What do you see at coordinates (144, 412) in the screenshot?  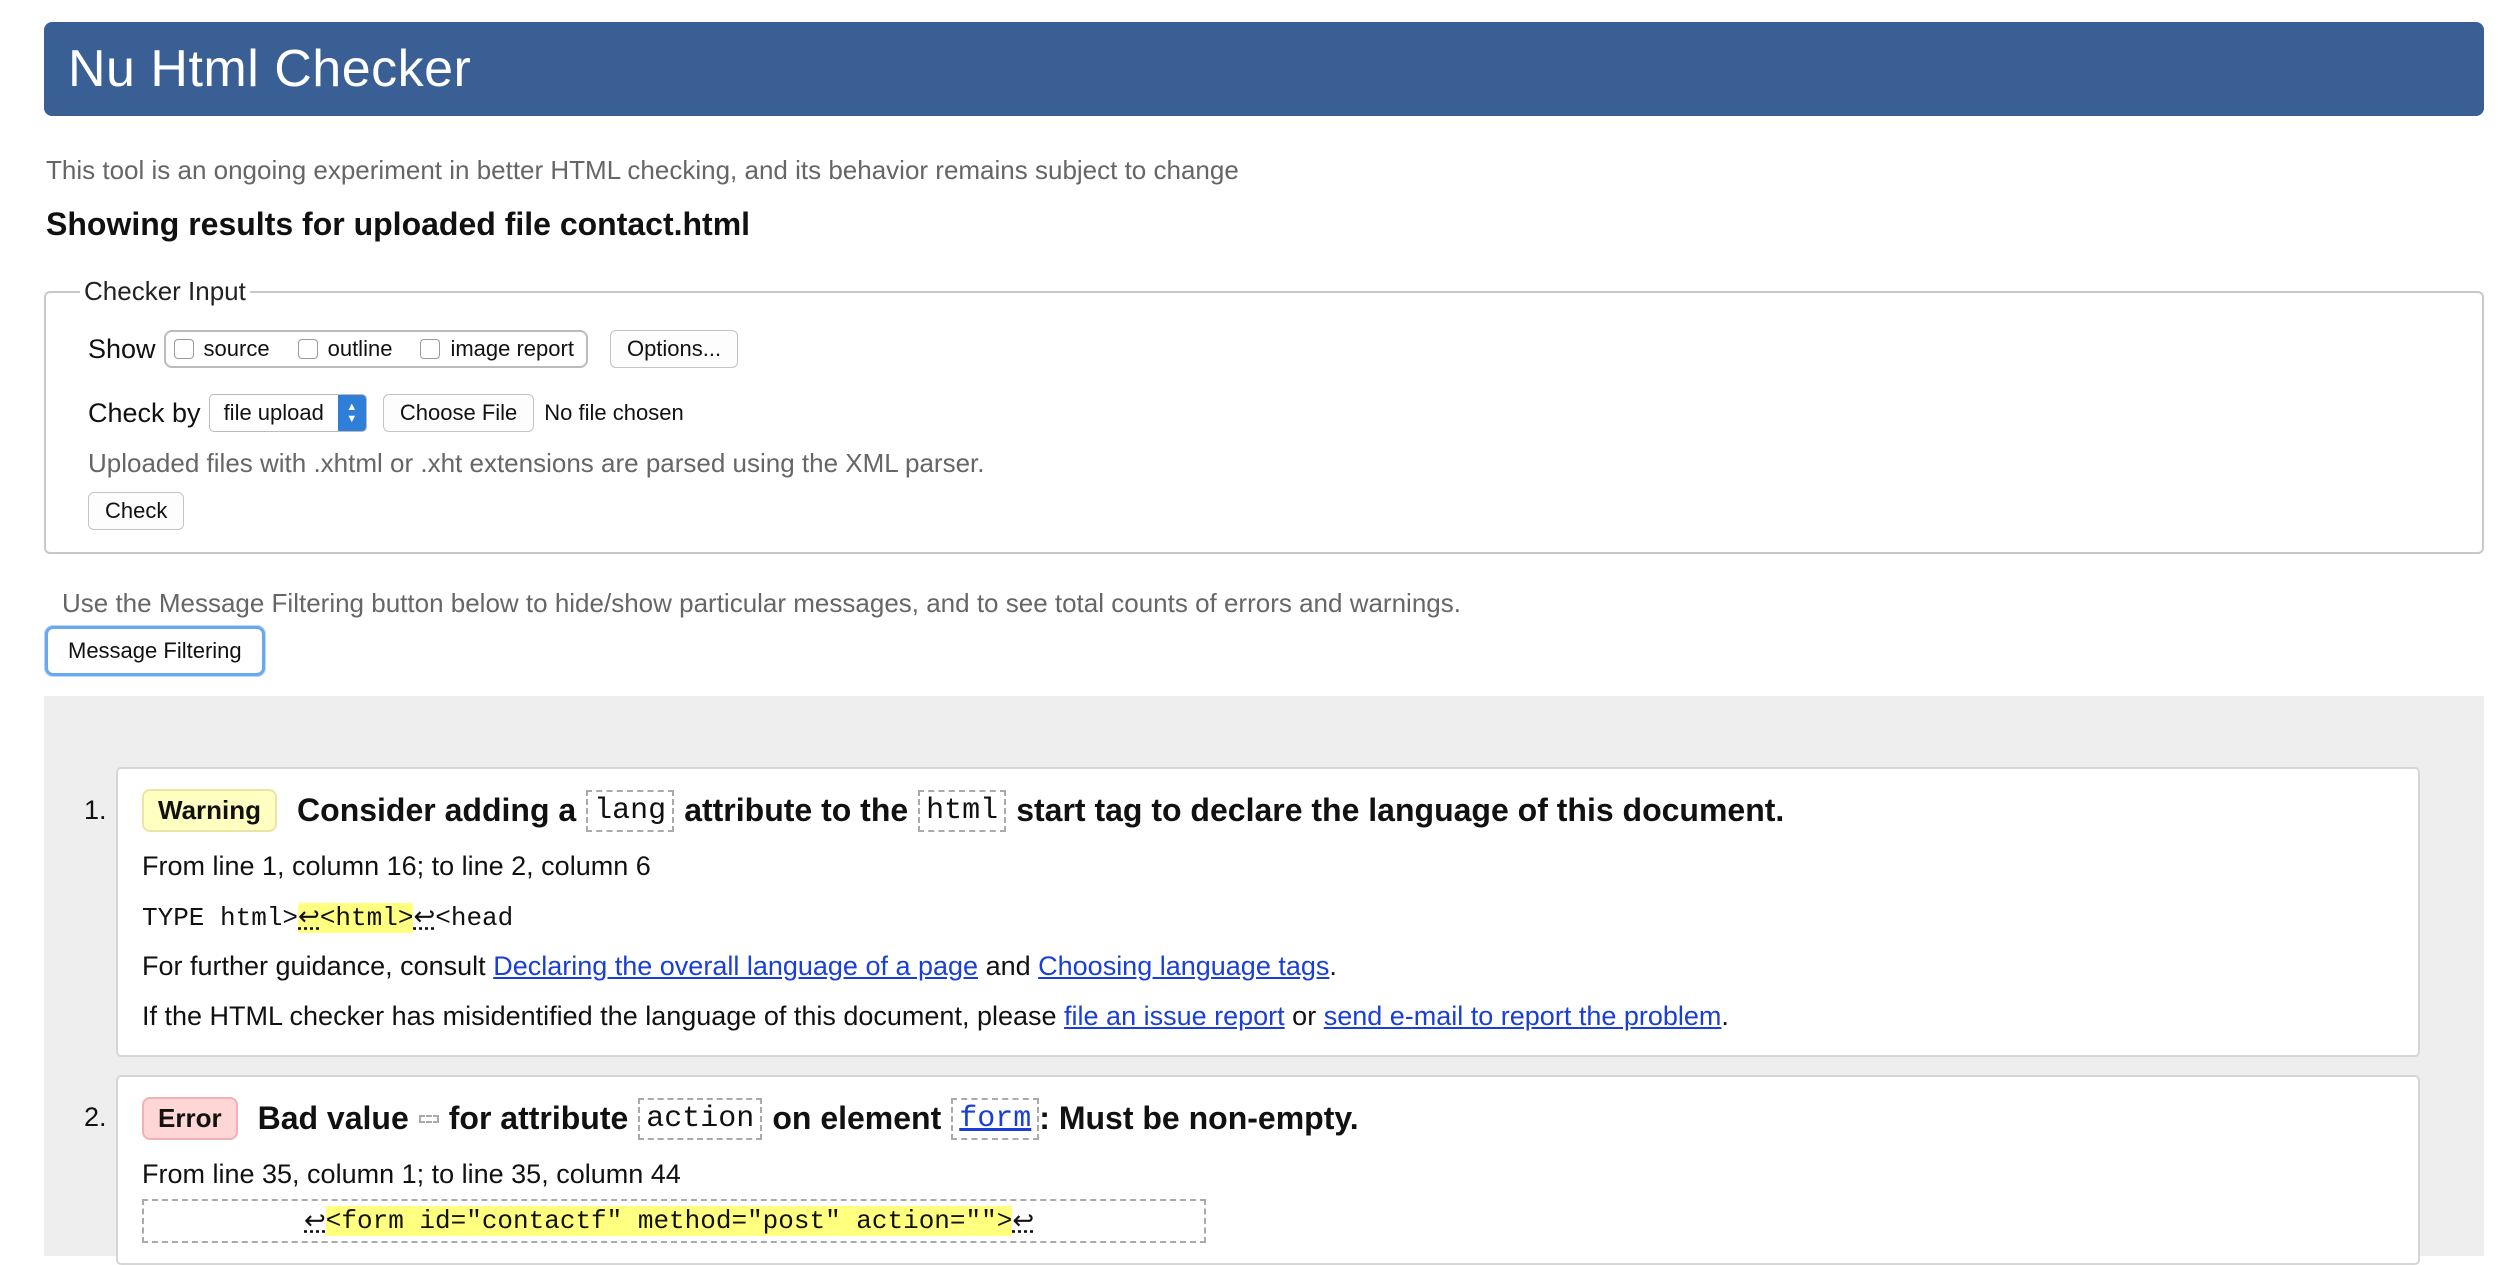 I see `check-by-label: Check by` at bounding box center [144, 412].